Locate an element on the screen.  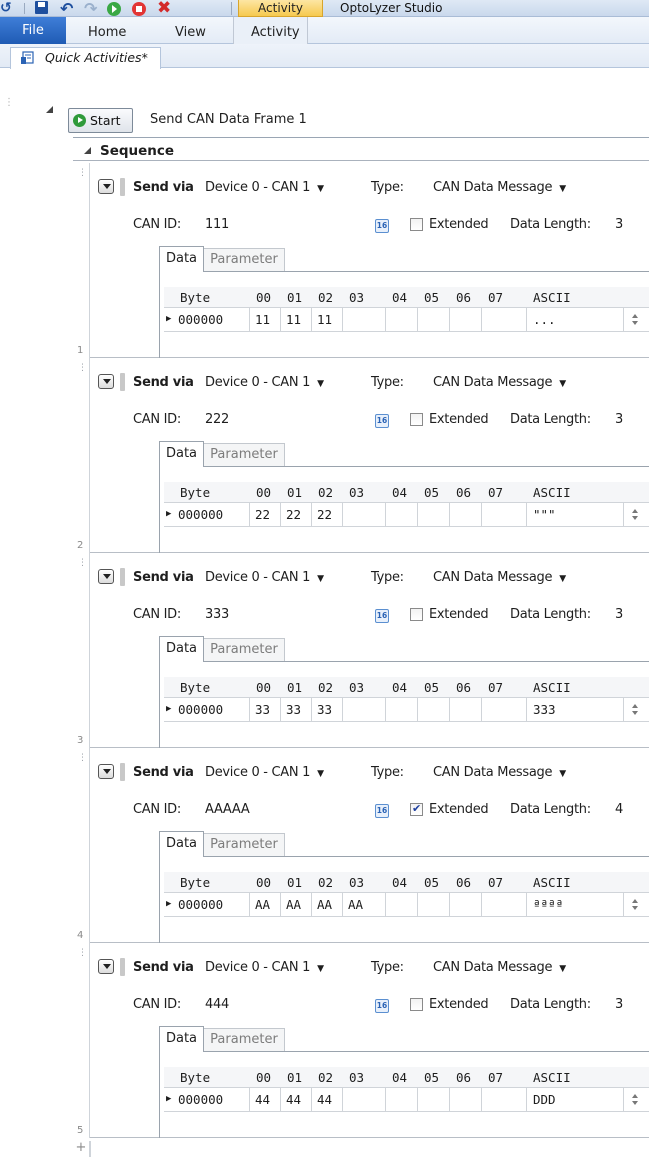
table-row: 000000 ▶ 44 44 44 DDD is located at coordinates (406, 1100).